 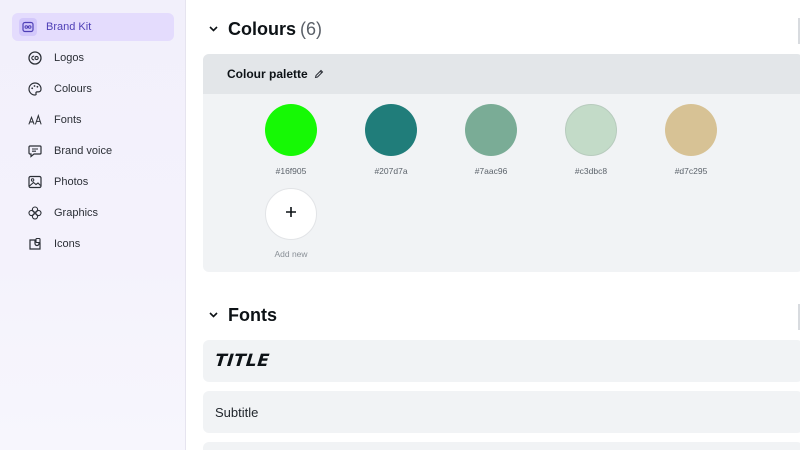 What do you see at coordinates (83, 151) in the screenshot?
I see `sidebar-item-label: Brand voice` at bounding box center [83, 151].